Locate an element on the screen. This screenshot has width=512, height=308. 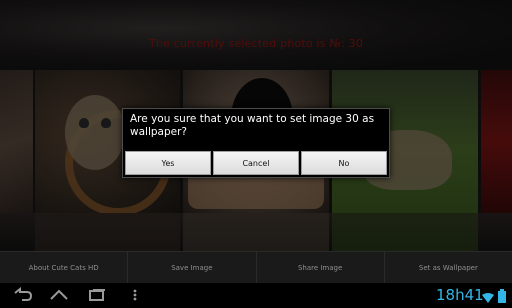
no-button: No is located at coordinates (344, 163).